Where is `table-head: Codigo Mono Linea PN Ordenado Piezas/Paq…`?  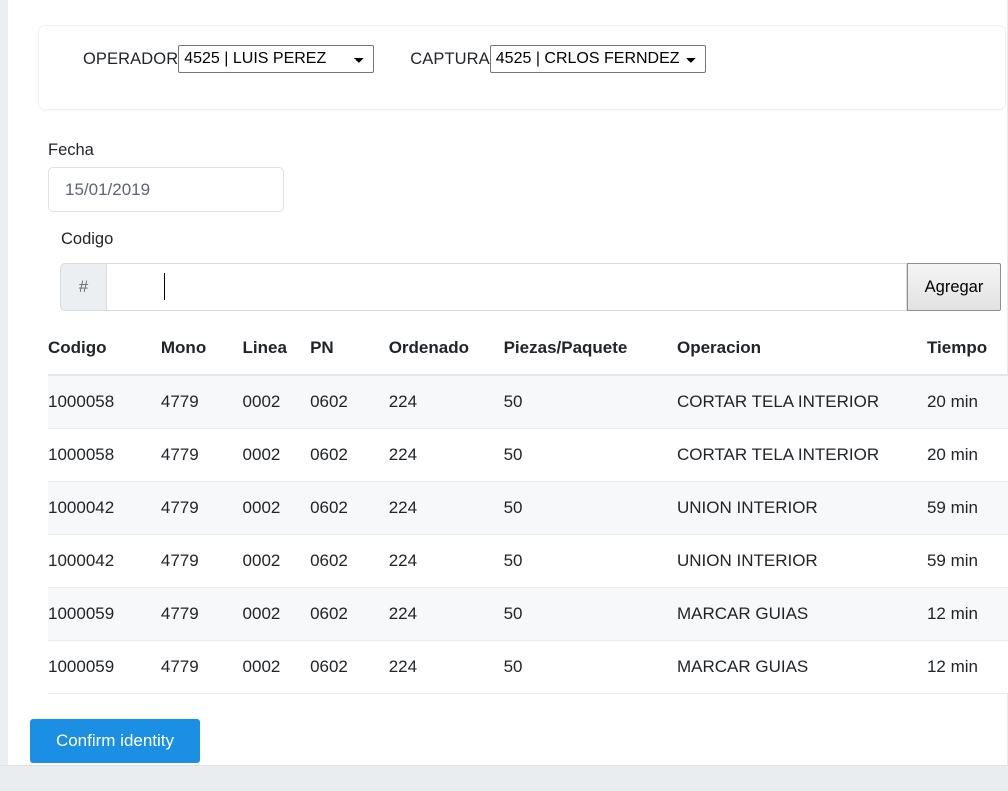 table-head: Codigo Mono Linea PN Ordenado Piezas/Paq… is located at coordinates (528, 353).